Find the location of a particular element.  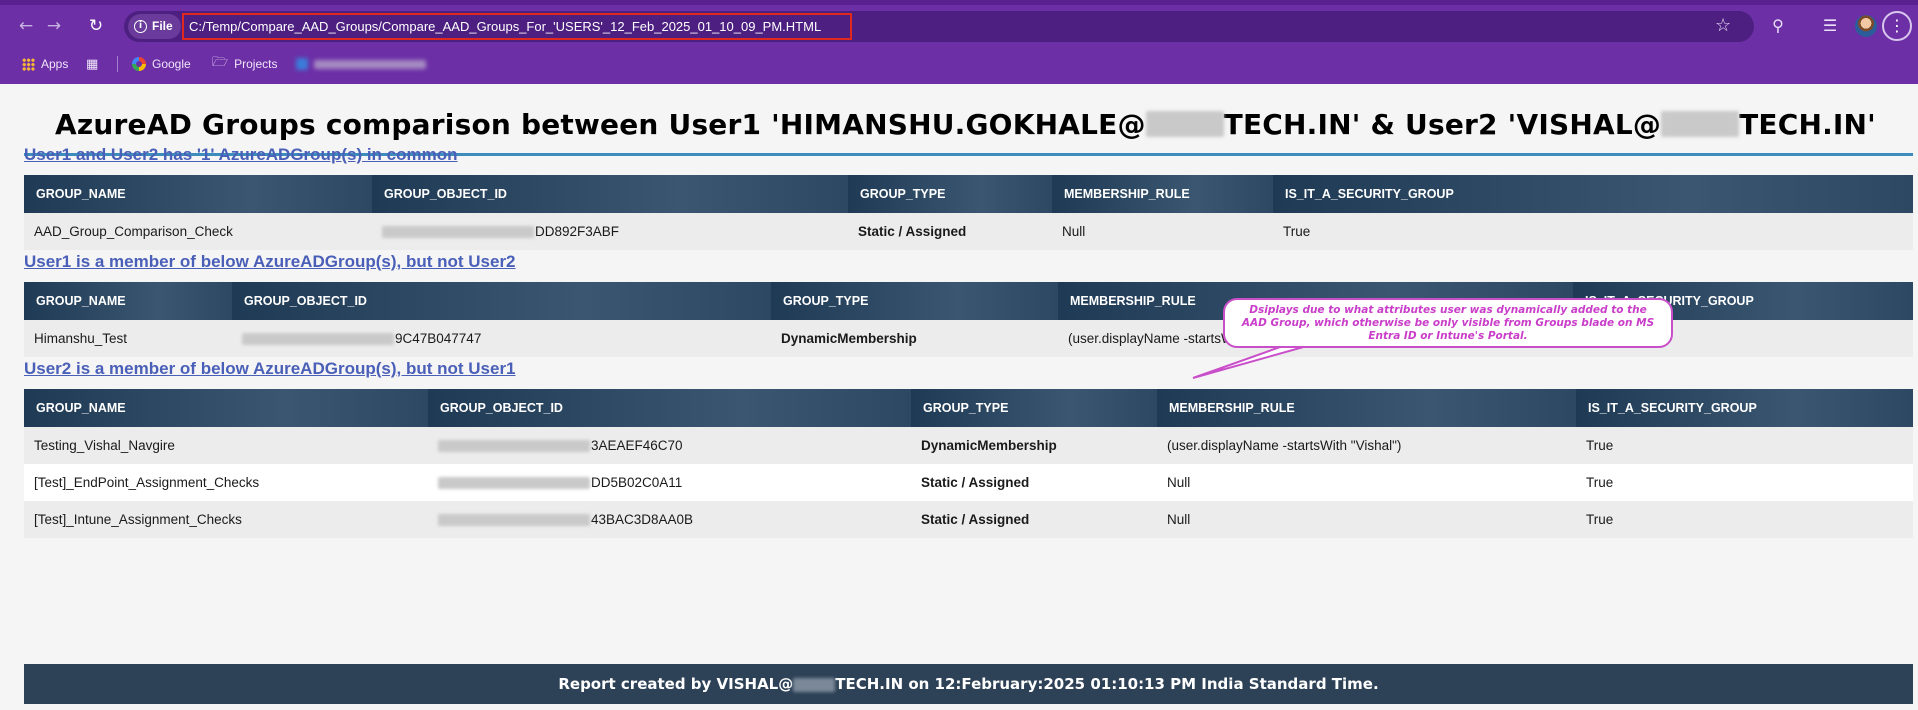

group-name-cell: Testing_Vishal_Navgire is located at coordinates (226, 445).